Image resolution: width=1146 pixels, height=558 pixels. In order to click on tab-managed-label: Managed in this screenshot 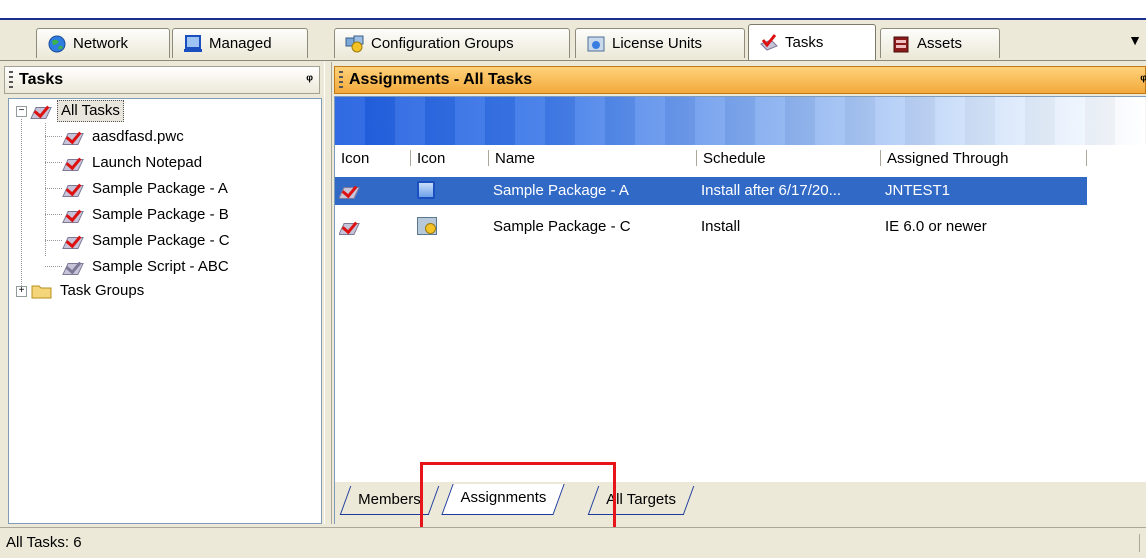, I will do `click(240, 43)`.